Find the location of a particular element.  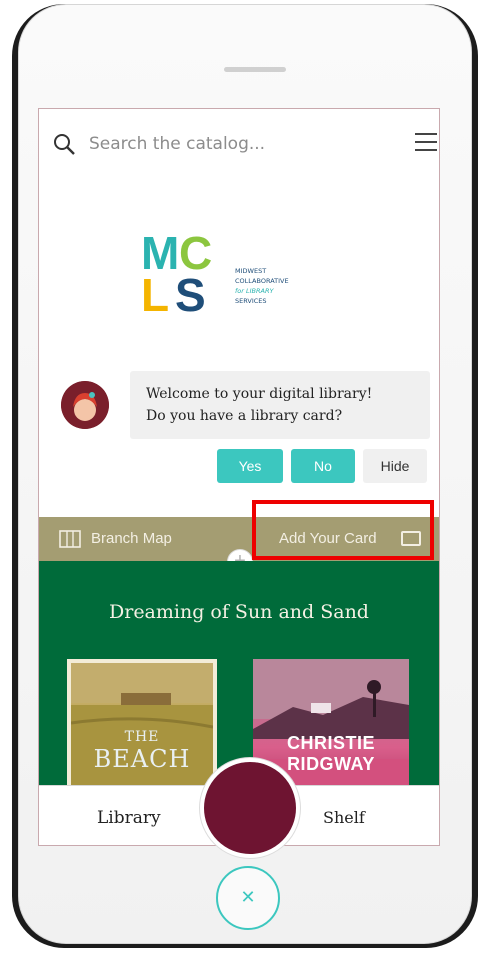

svg-text: SERVICES is located at coordinates (251, 301).